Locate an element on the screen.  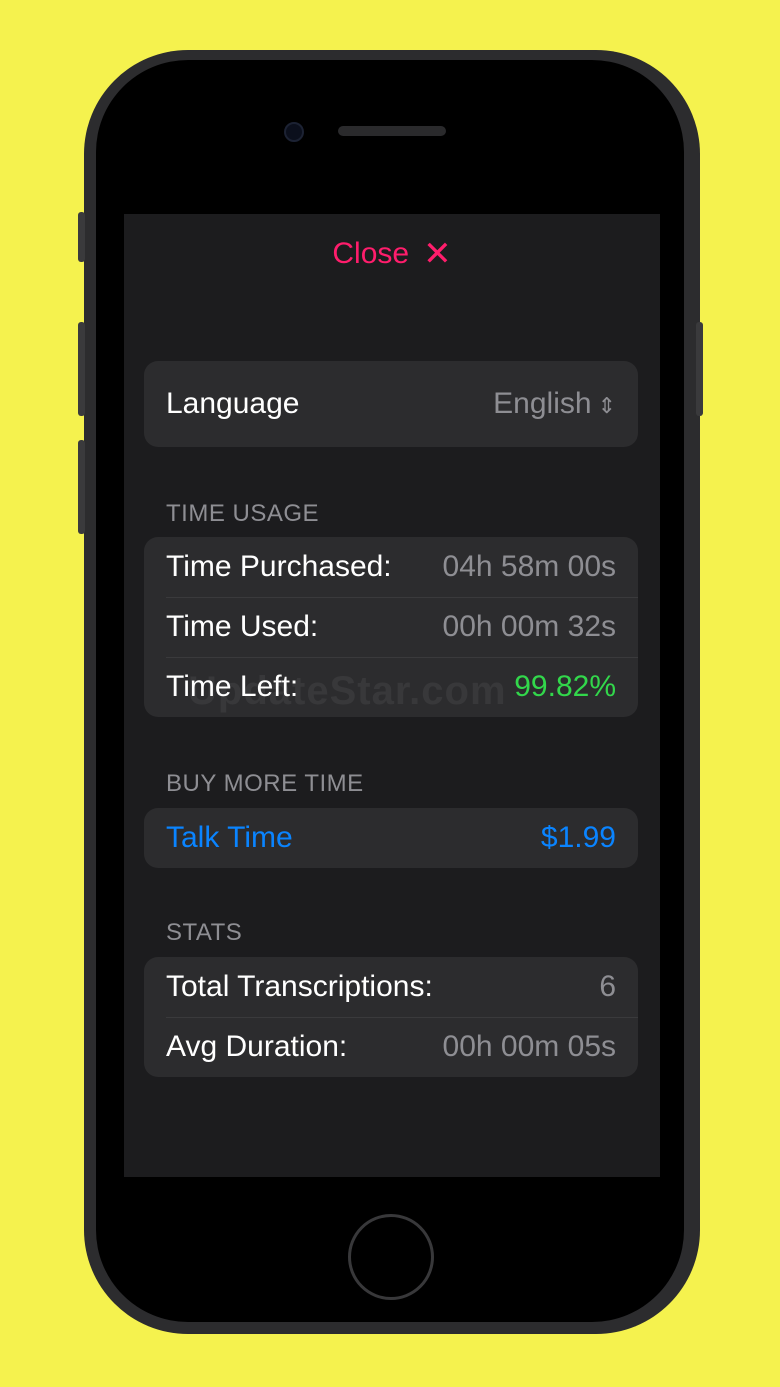
time-purchased-value: 04h 58m 00s is located at coordinates (529, 566).